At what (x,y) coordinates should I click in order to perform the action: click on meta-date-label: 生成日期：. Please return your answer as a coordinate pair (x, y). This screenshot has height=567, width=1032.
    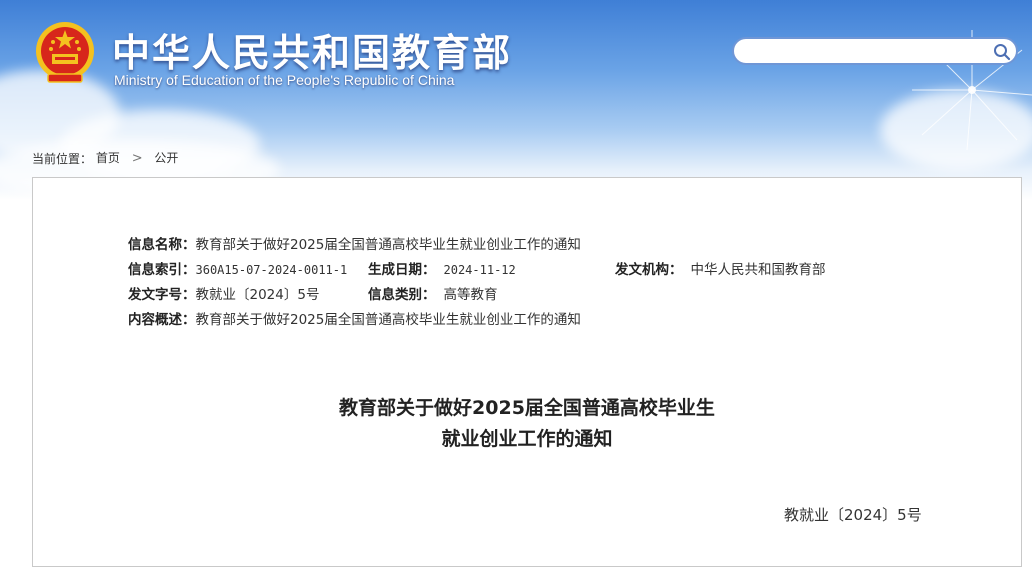
    Looking at the image, I should click on (402, 270).